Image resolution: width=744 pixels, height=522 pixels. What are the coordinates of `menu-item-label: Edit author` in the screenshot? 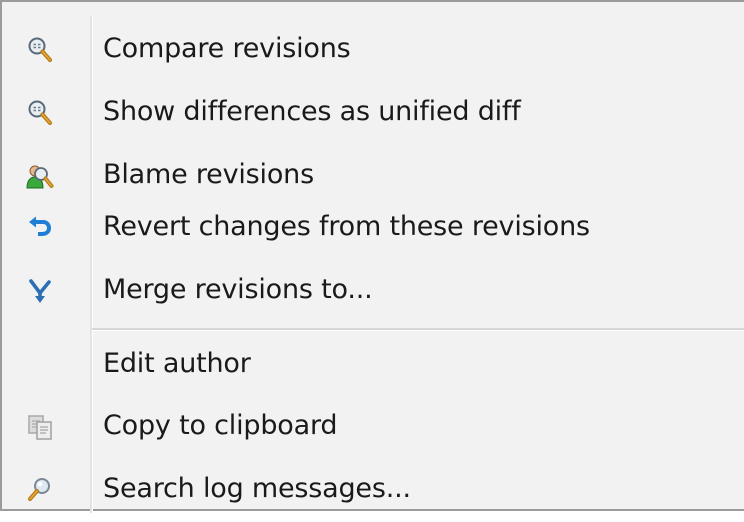 It's located at (177, 363).